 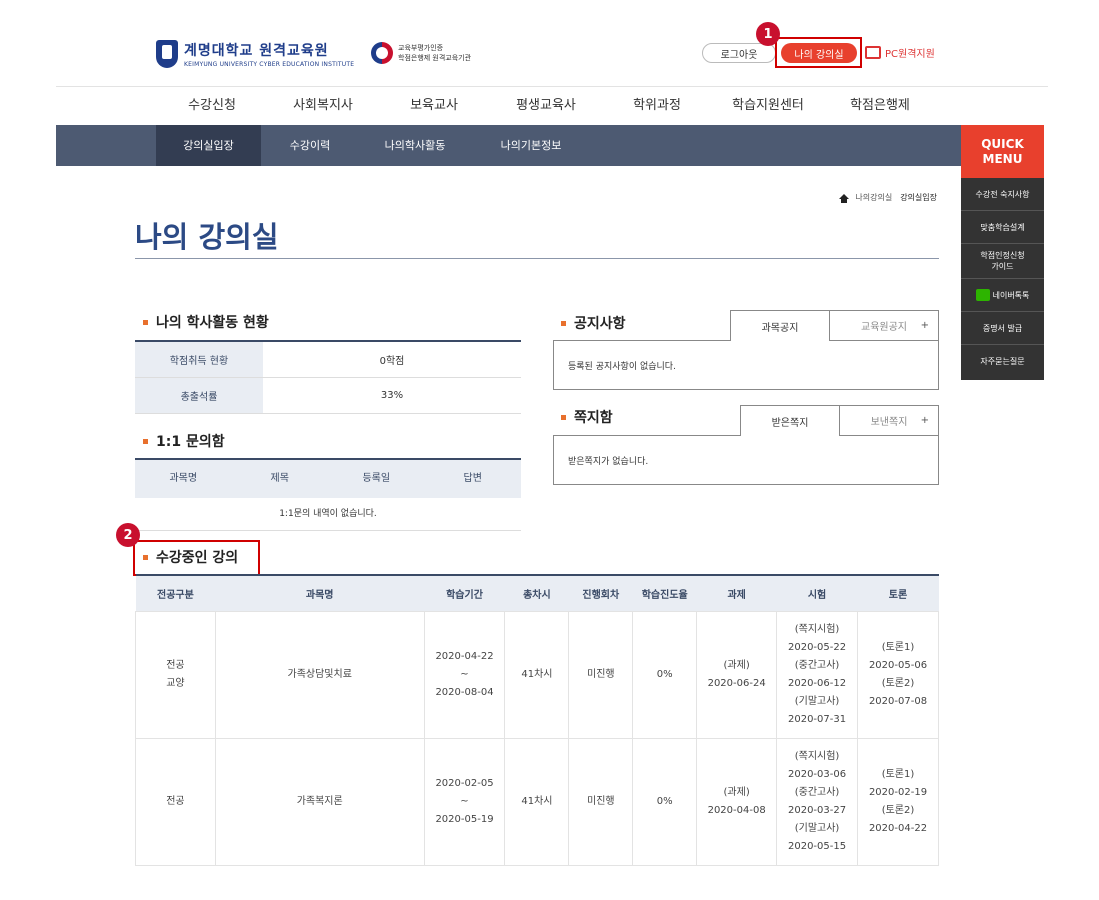 I want to click on university-emblem-icon, so click(x=167, y=54).